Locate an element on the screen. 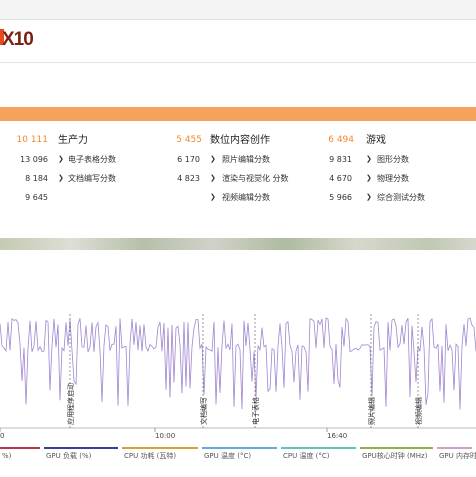 This screenshot has width=476, height=477. subscore-row: 4 670 ❯ 物理分数 is located at coordinates (398, 178).